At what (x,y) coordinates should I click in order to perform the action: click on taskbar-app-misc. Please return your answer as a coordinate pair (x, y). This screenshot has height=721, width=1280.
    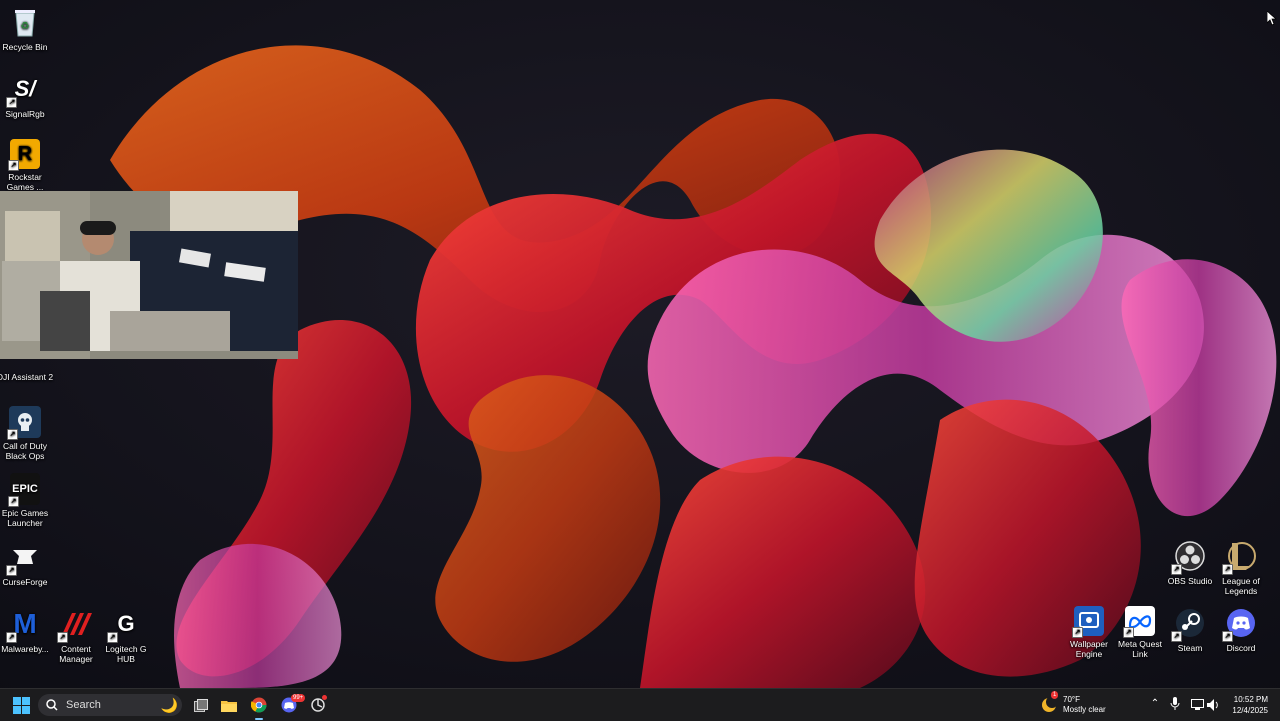
    Looking at the image, I should click on (318, 705).